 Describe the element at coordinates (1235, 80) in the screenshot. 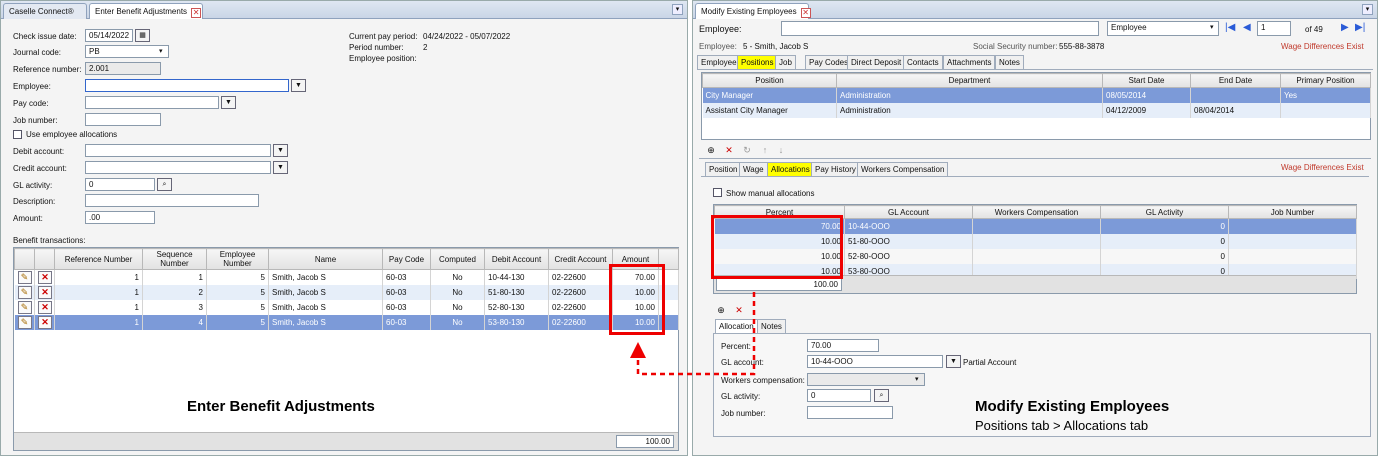

I see `header-end-date: End Date` at that location.